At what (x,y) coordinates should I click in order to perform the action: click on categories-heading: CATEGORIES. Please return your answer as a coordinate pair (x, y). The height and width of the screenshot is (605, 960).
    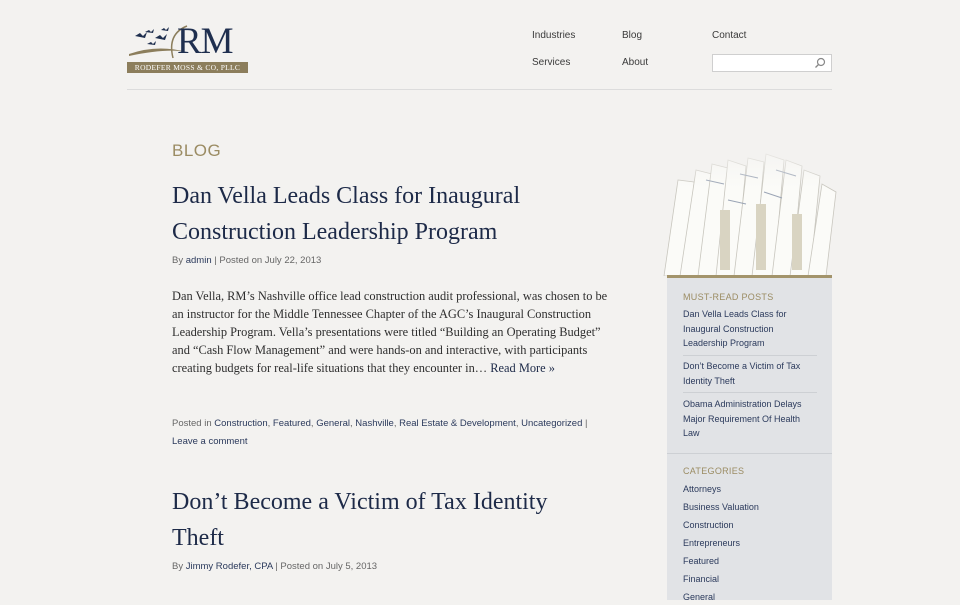
    Looking at the image, I should click on (714, 471).